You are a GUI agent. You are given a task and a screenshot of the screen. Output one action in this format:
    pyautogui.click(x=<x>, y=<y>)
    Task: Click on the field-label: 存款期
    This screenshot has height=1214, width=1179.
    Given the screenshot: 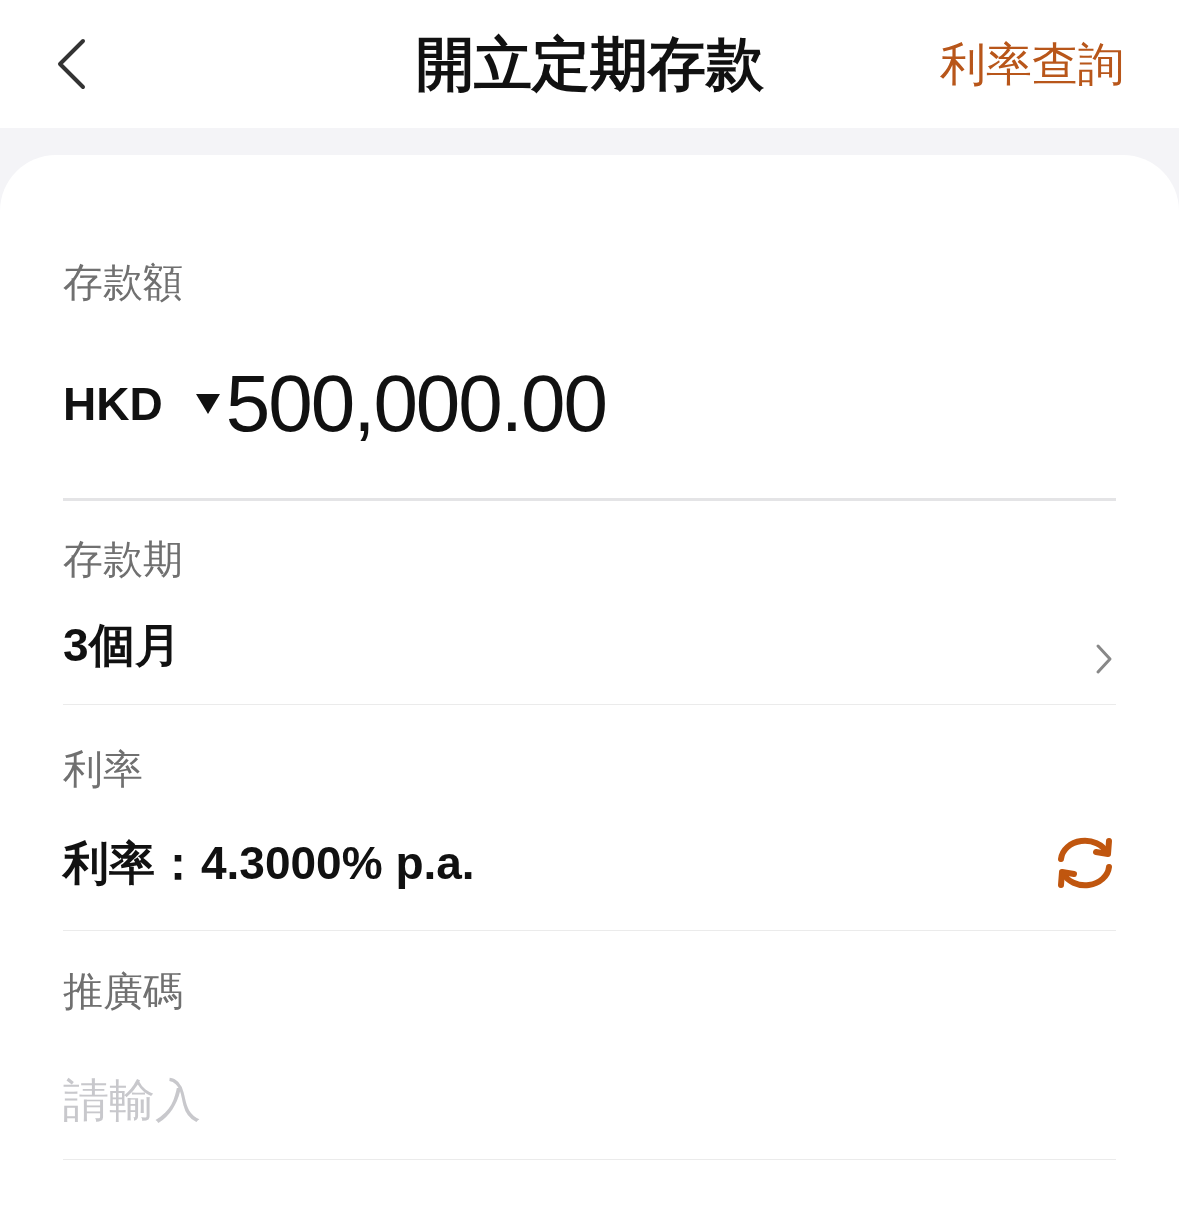 What is the action you would take?
    pyautogui.click(x=123, y=559)
    